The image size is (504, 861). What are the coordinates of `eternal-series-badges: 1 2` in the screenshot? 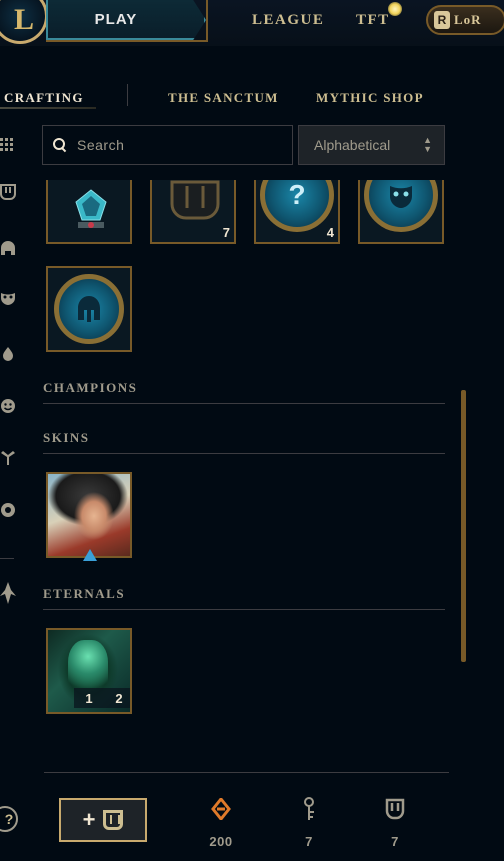 It's located at (102, 698).